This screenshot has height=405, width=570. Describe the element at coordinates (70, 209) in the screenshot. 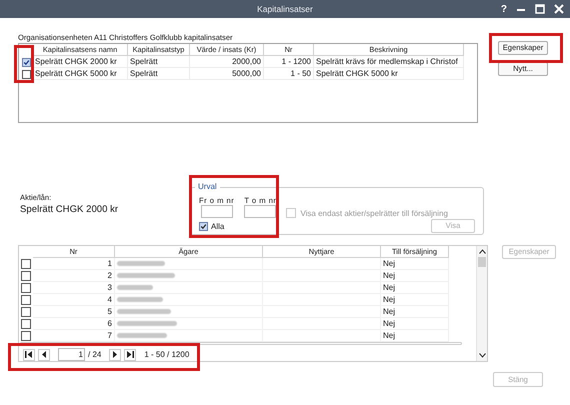

I see `share-value: Spelrätt CHGK 2000 kr` at that location.